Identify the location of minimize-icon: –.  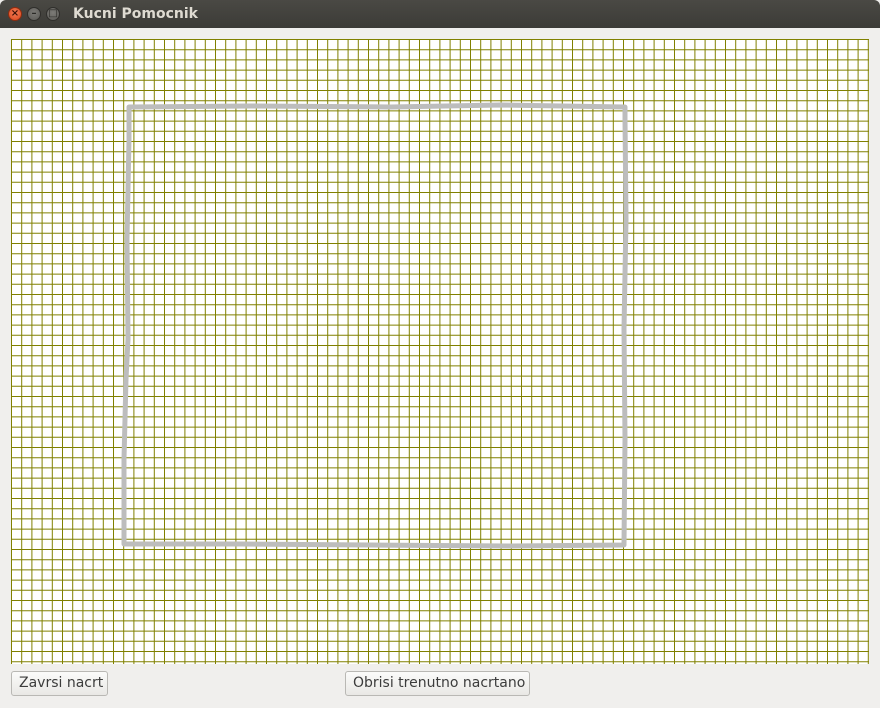
(34, 13).